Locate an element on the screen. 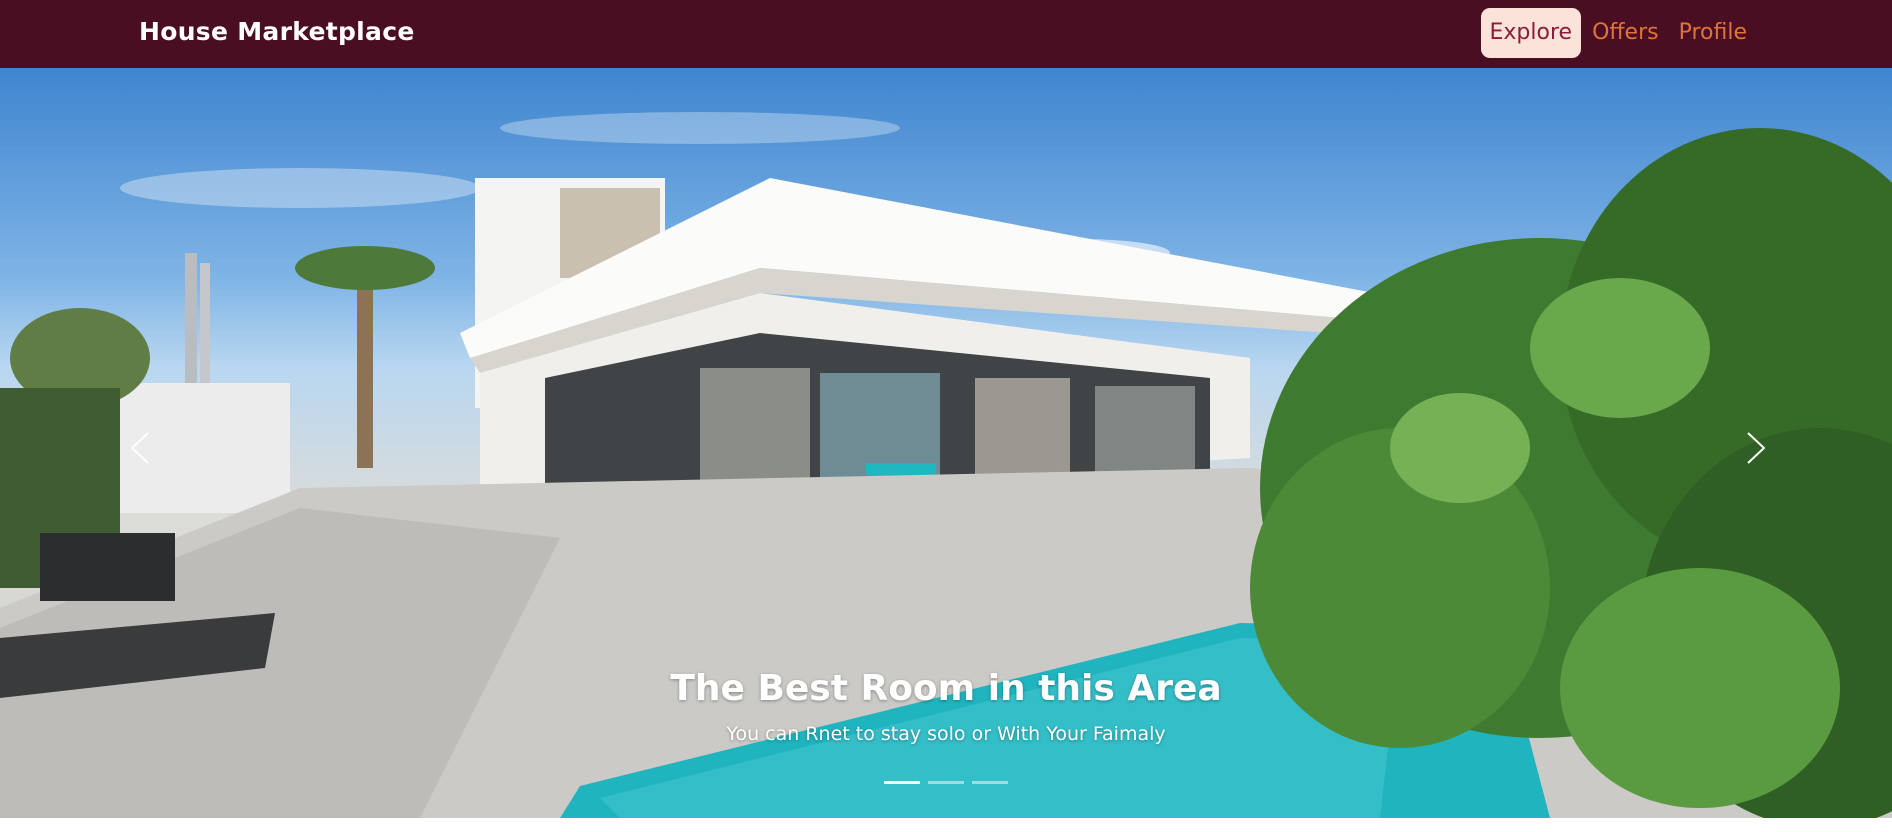  carousel-next-button is located at coordinates (1756, 448).